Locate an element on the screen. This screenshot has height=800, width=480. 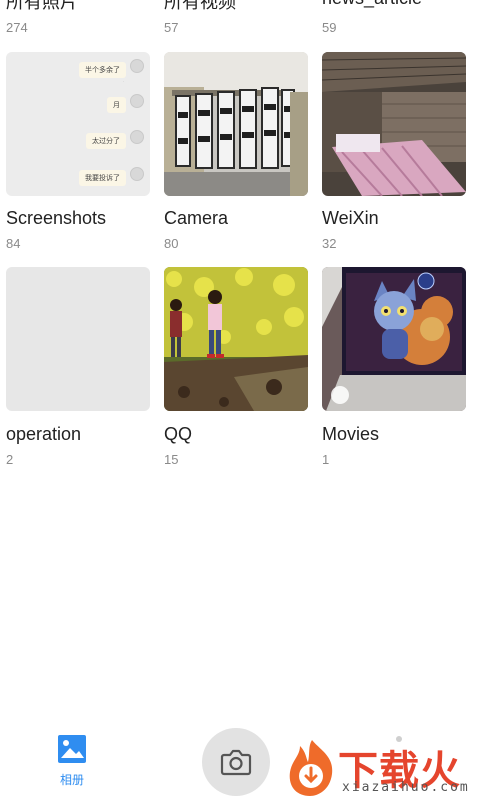
album-camera is located at coordinates (236, 124).